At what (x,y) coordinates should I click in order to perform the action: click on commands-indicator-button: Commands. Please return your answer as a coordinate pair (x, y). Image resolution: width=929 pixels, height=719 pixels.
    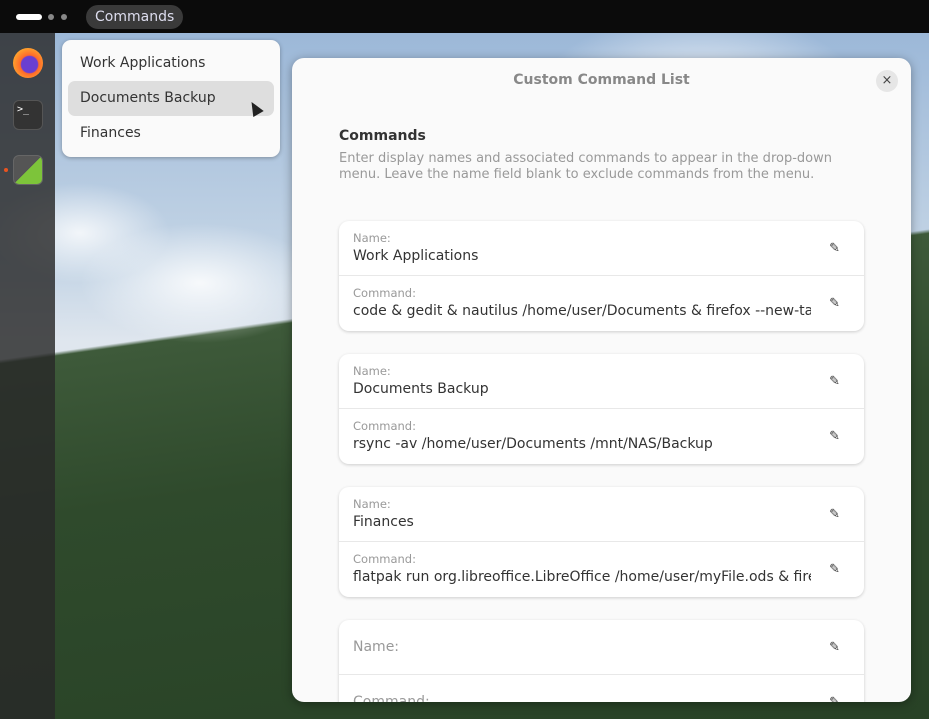
    Looking at the image, I should click on (135, 17).